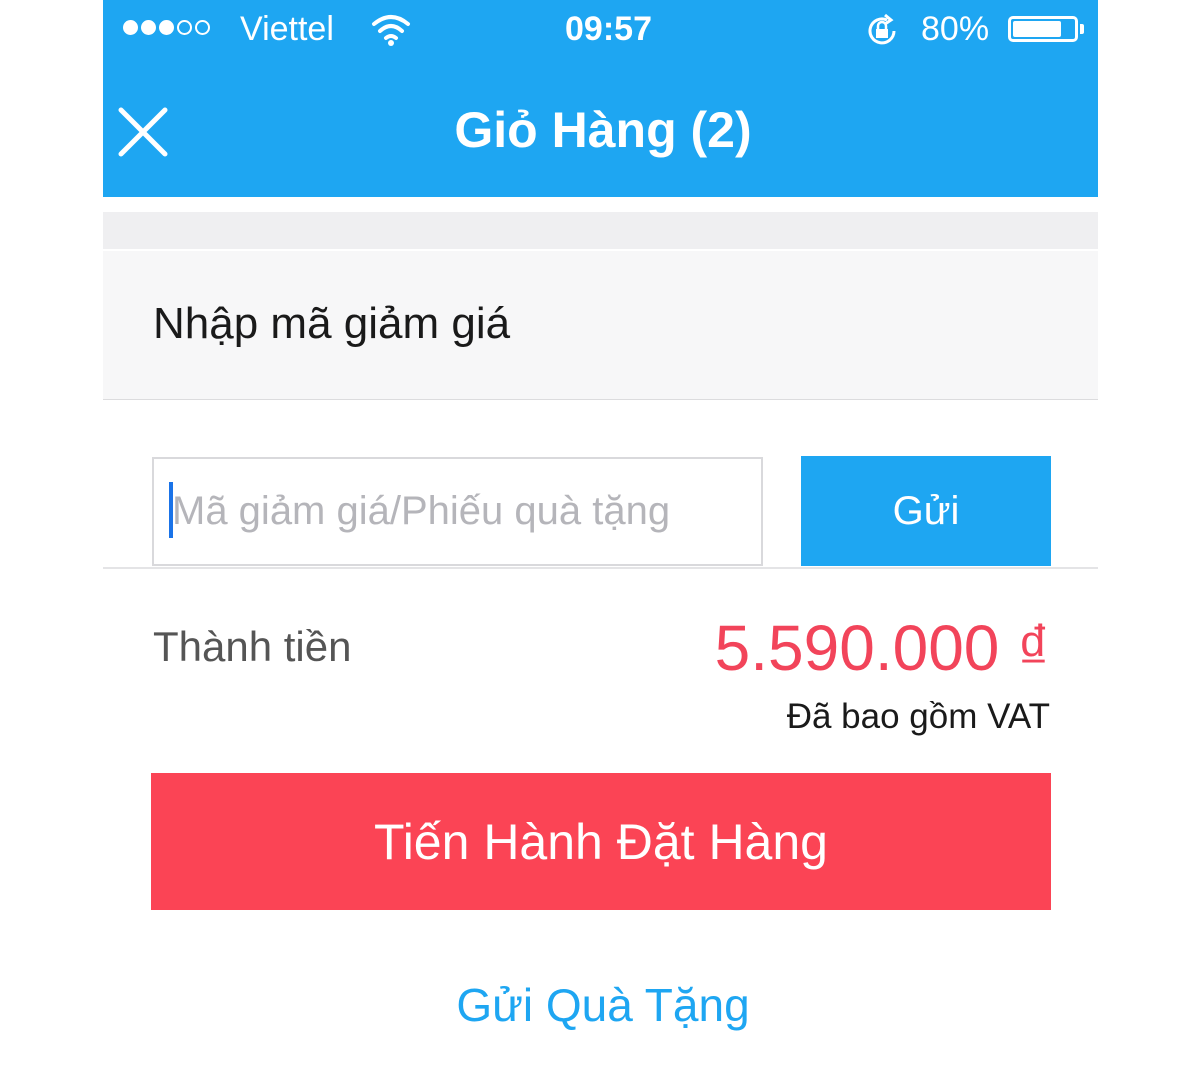 The width and height of the screenshot is (1200, 1089). Describe the element at coordinates (600, 325) in the screenshot. I see `discount-section-header: Nhập mã giảm giá` at that location.